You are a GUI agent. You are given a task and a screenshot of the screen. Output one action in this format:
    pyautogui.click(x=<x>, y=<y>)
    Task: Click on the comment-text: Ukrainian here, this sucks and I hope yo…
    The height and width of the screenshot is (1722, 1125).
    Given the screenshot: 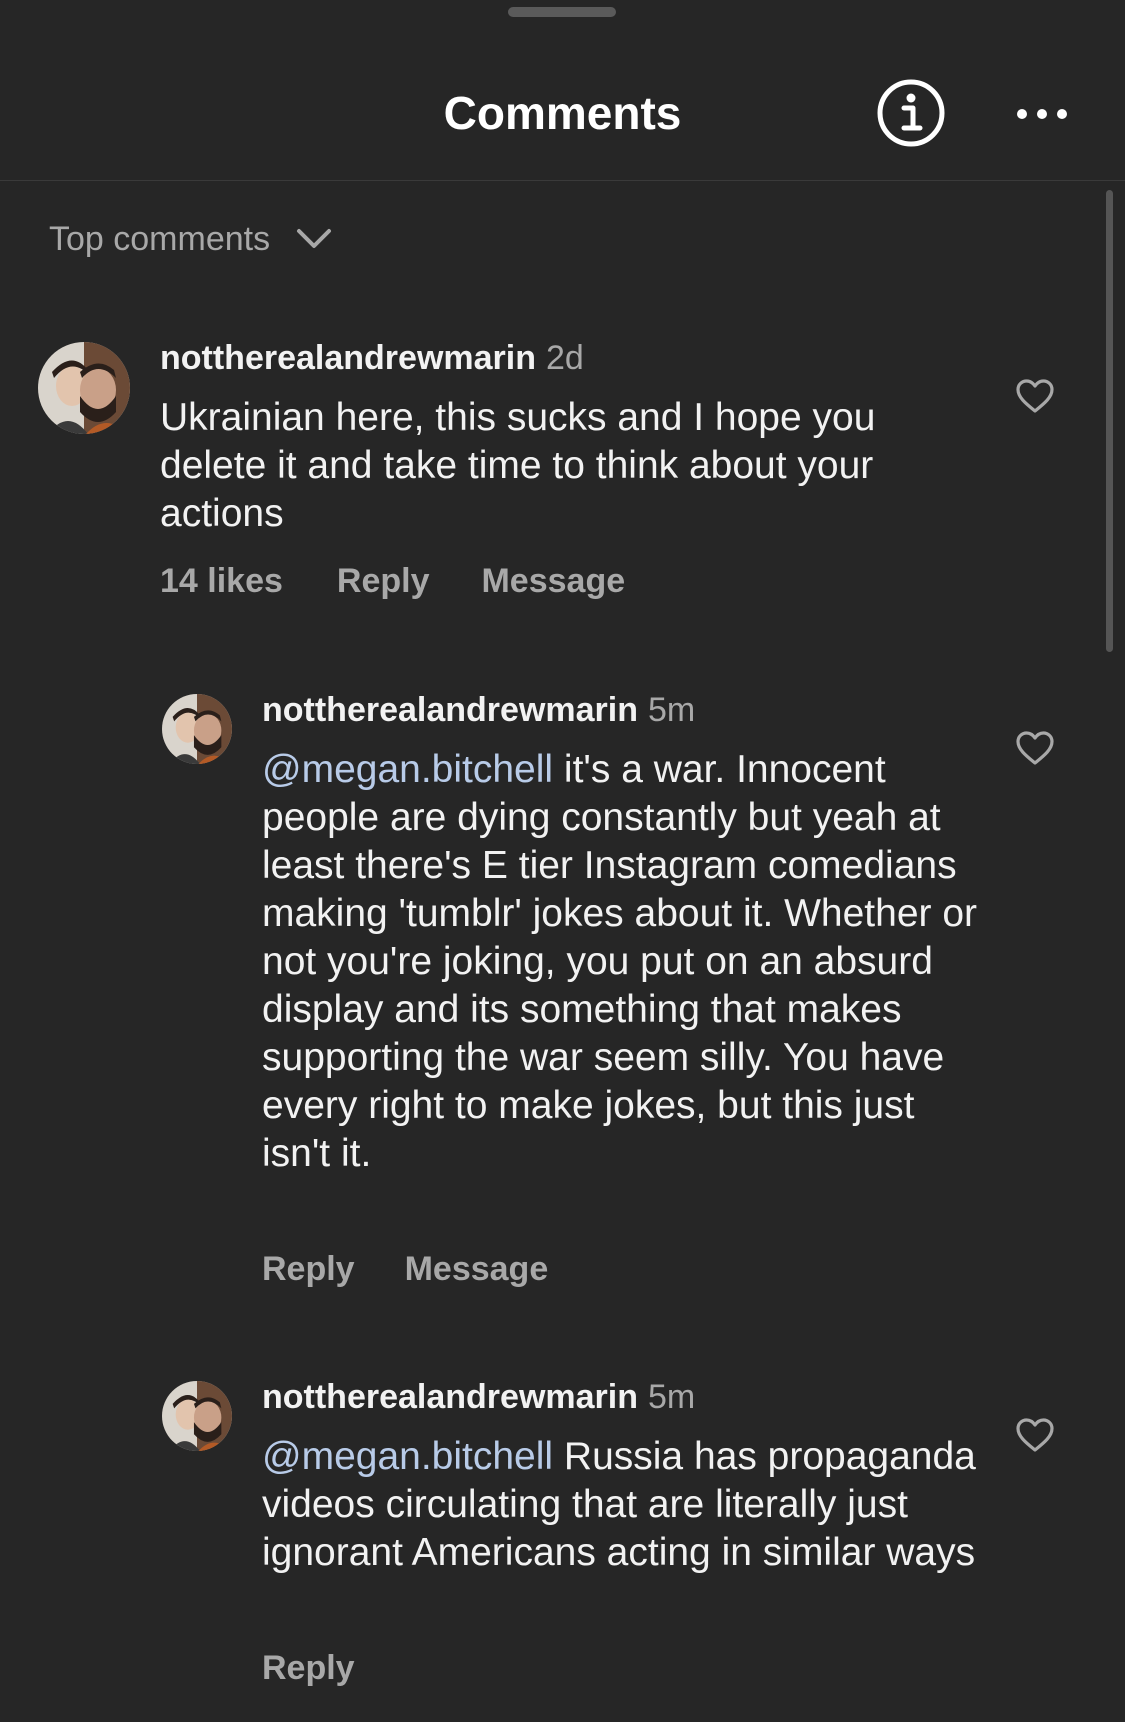 What is the action you would take?
    pyautogui.click(x=570, y=466)
    